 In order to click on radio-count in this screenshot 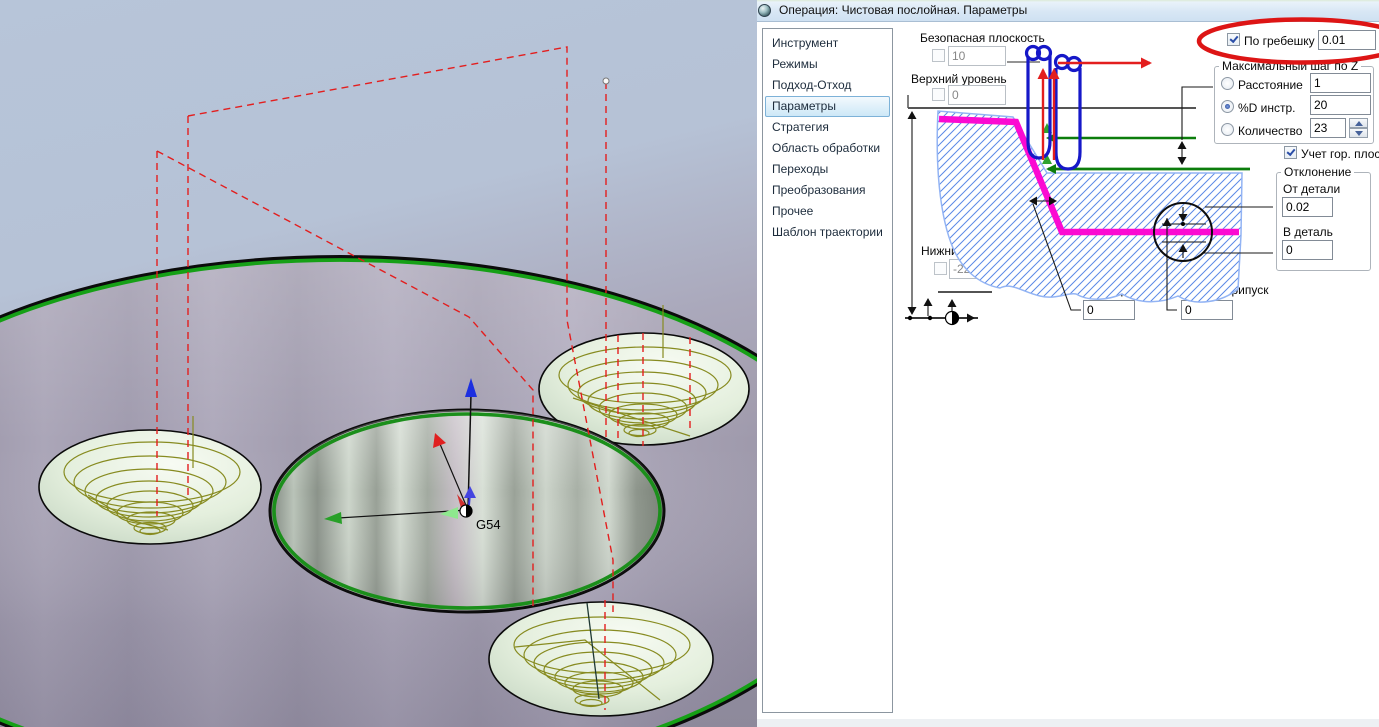, I will do `click(1227, 129)`.